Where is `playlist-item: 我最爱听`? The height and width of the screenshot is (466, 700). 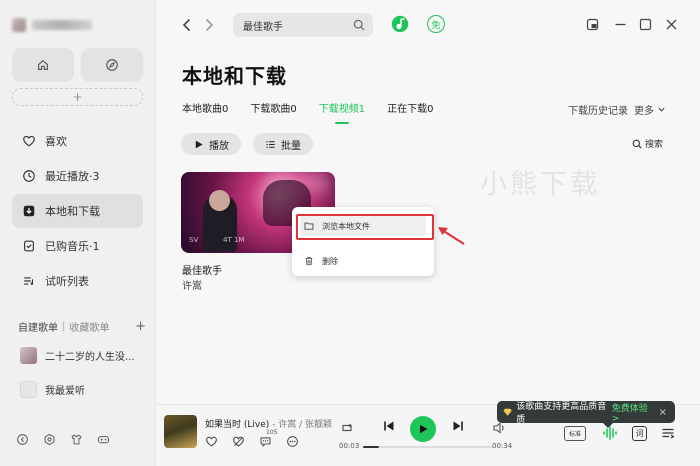
playlist-item: 我最爱听 is located at coordinates (52, 389).